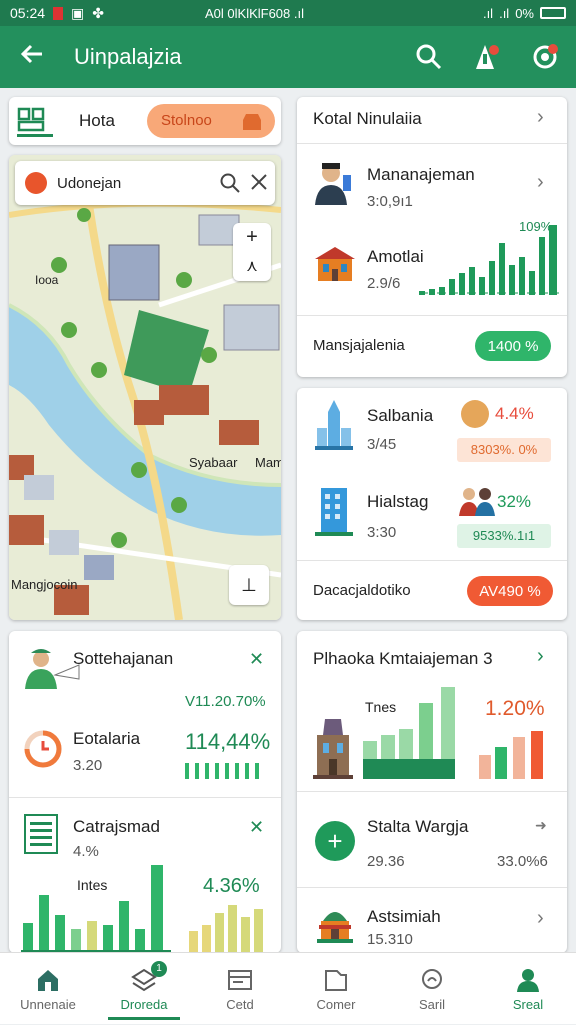  Describe the element at coordinates (145, 183) in the screenshot. I see `map-search-box: Udonejan` at that location.